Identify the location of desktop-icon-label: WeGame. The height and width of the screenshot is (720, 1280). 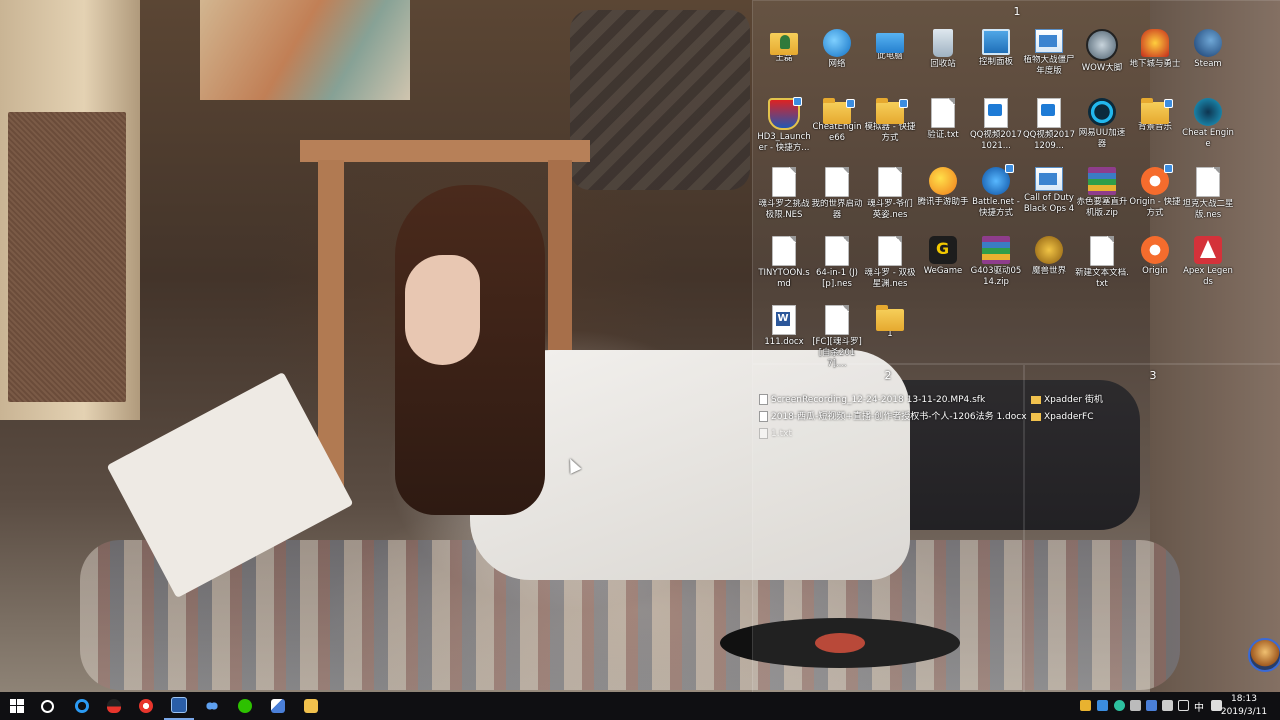
(943, 271).